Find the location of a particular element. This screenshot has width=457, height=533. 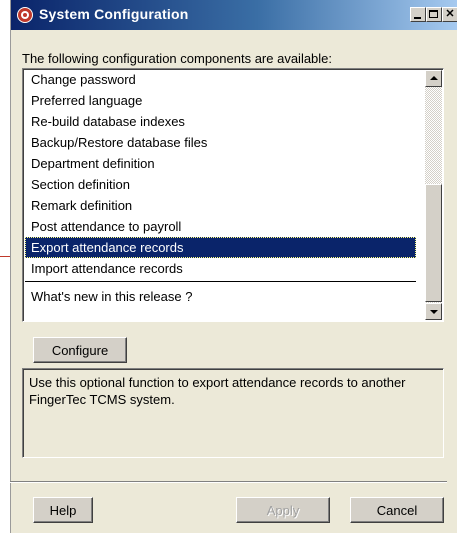

window-title: System Configuration is located at coordinates (114, 14).